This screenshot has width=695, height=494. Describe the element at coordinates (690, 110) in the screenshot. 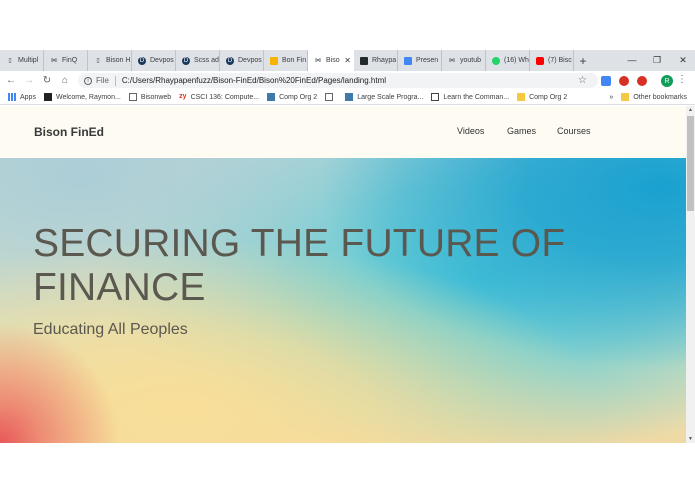

I see `scroll-up-icon: ▲` at that location.